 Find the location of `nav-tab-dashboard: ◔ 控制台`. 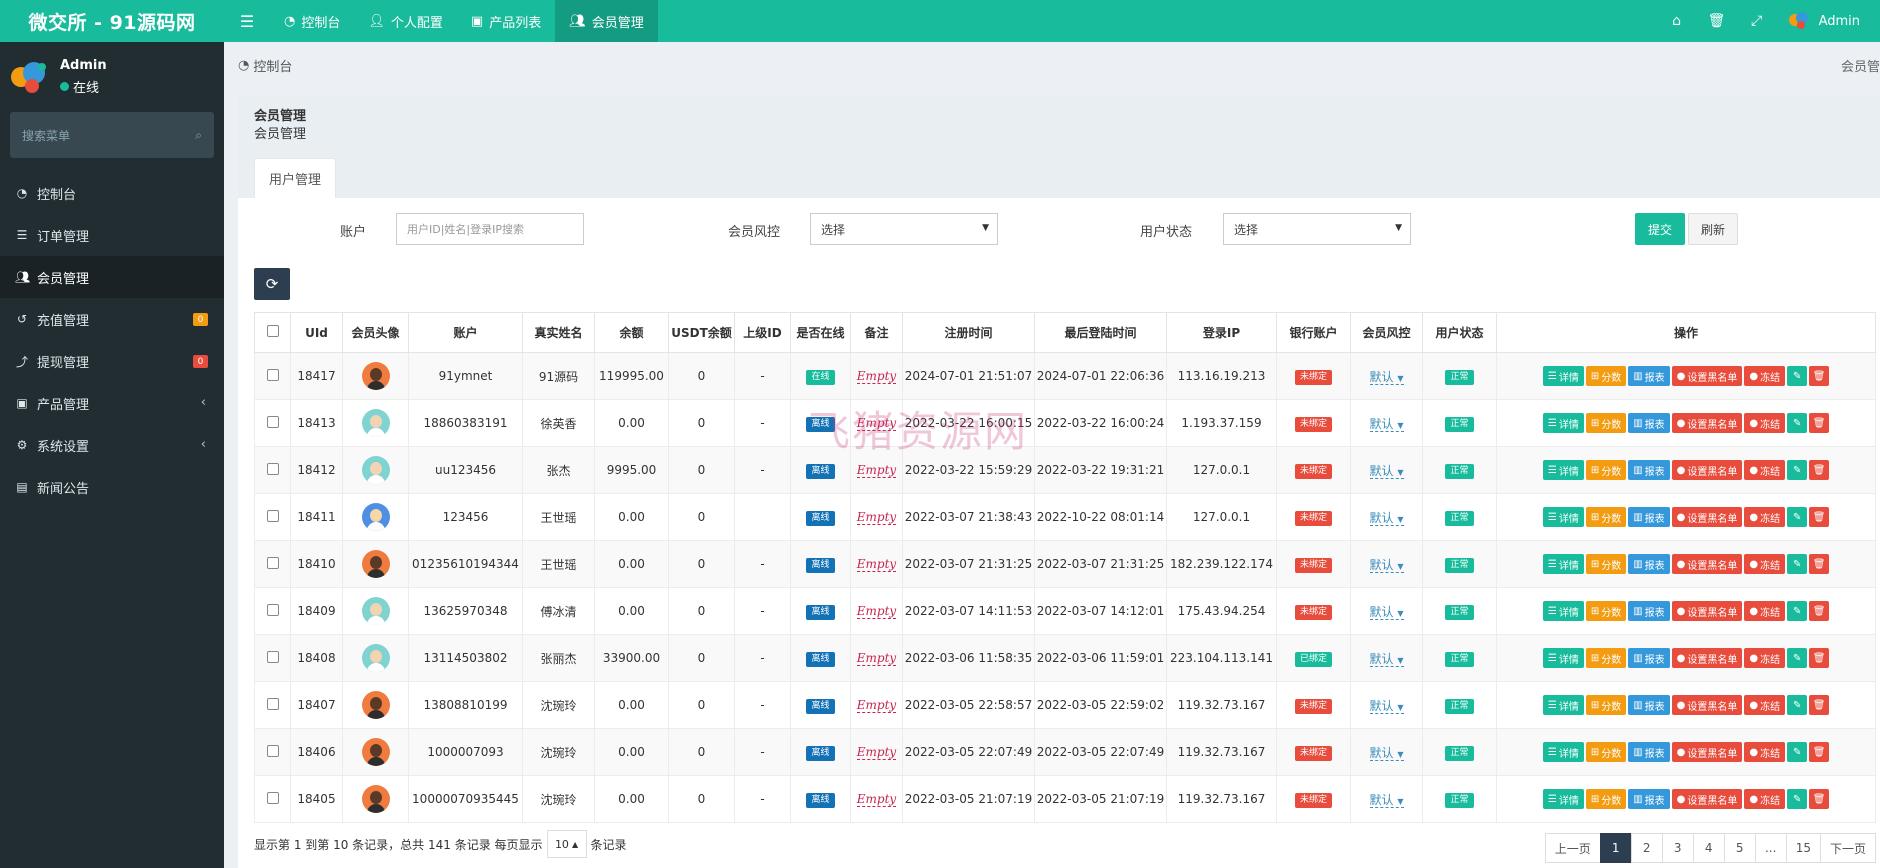

nav-tab-dashboard: ◔ 控制台 is located at coordinates (312, 21).